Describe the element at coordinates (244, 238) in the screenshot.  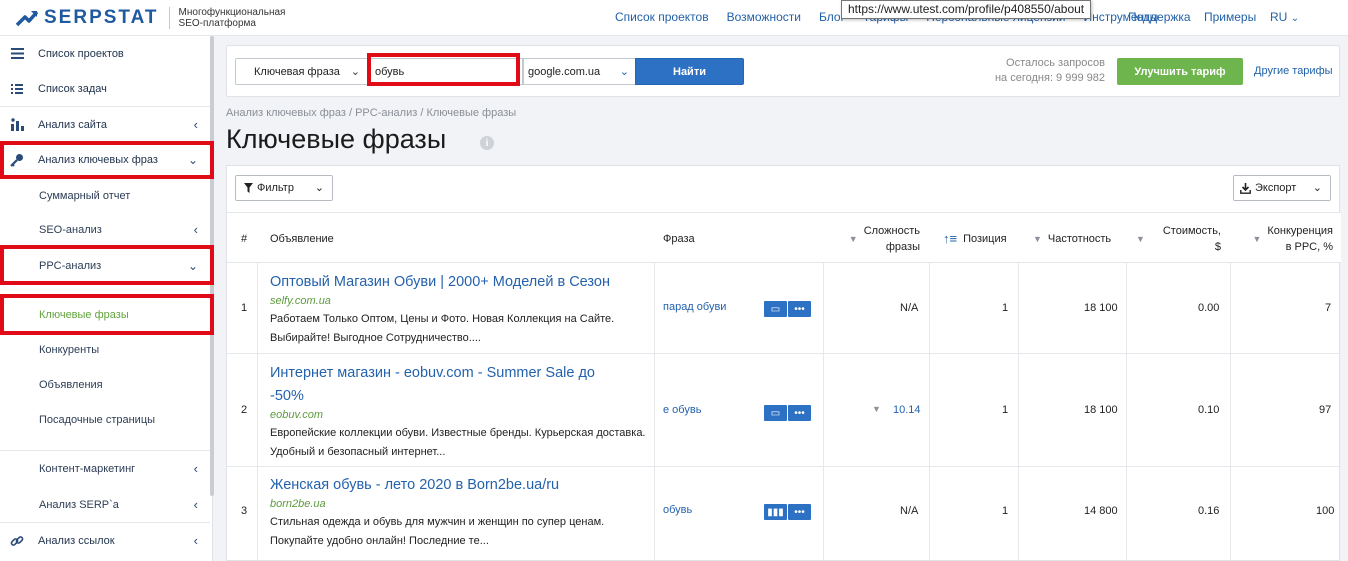
I see `col-num: #` at that location.